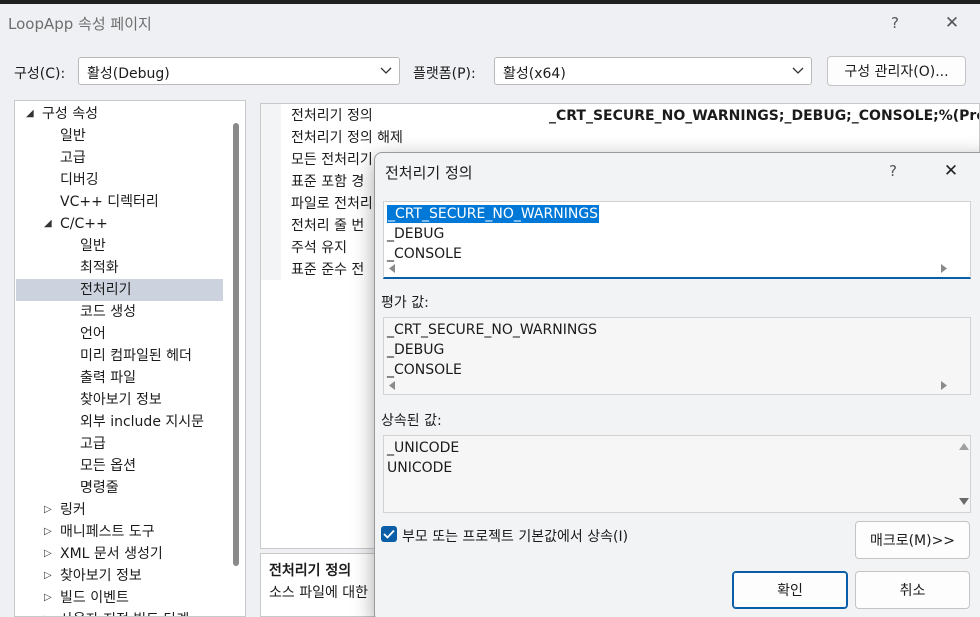  What do you see at coordinates (106, 290) in the screenshot?
I see `tree-item-label: 전처리기` at bounding box center [106, 290].